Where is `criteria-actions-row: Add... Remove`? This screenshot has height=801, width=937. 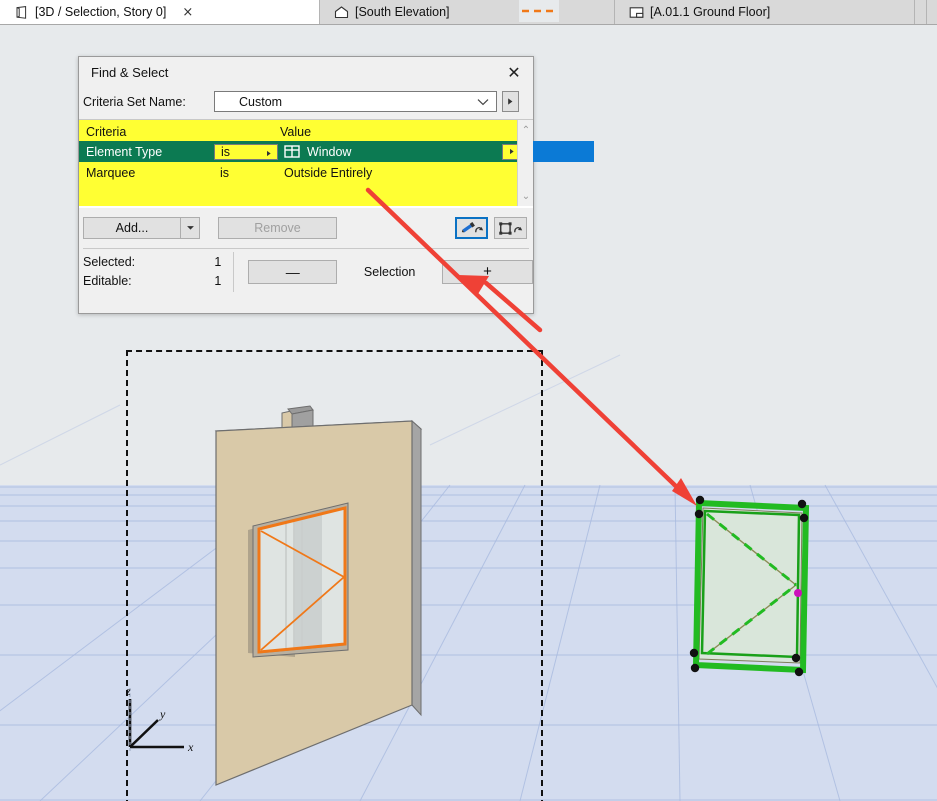 criteria-actions-row: Add... Remove is located at coordinates (306, 228).